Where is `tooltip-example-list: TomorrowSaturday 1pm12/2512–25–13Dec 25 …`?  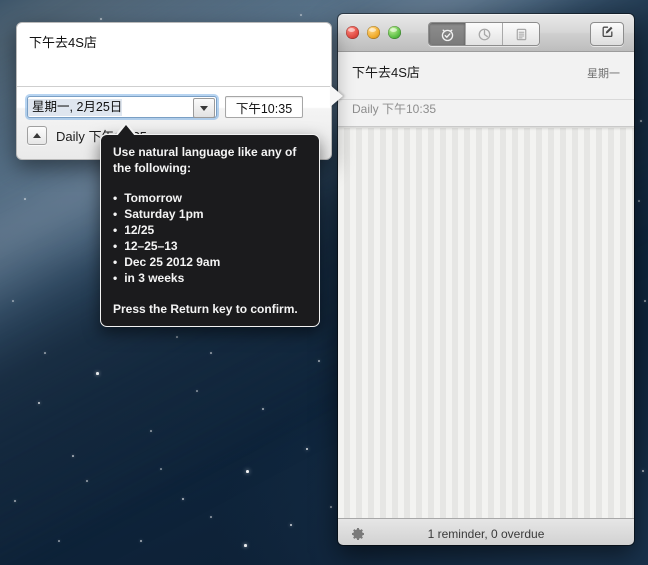
tooltip-example-list: TomorrowSaturday 1pm12/2512–25–13Dec 25 … is located at coordinates (210, 238).